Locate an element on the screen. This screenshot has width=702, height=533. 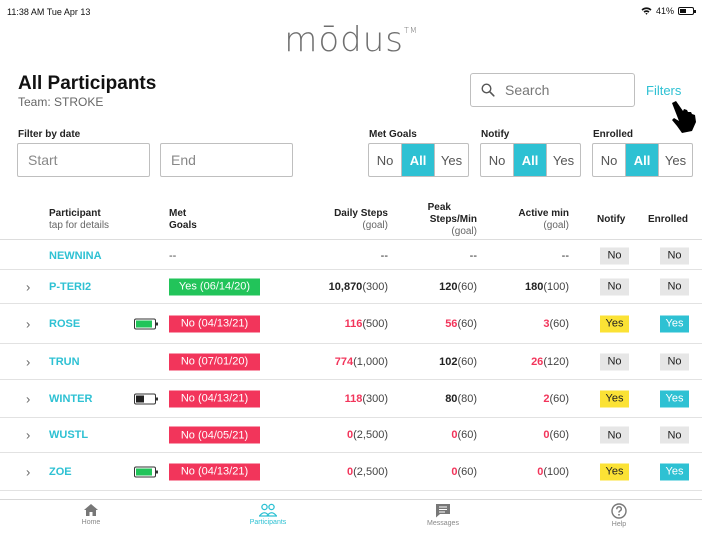
tab-help: Help is located at coordinates (619, 515).